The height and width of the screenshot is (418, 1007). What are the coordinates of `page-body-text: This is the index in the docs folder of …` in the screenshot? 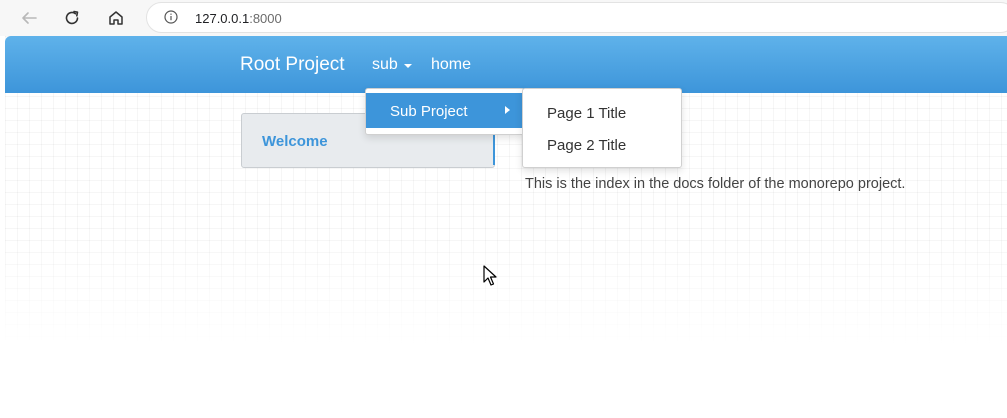 It's located at (715, 184).